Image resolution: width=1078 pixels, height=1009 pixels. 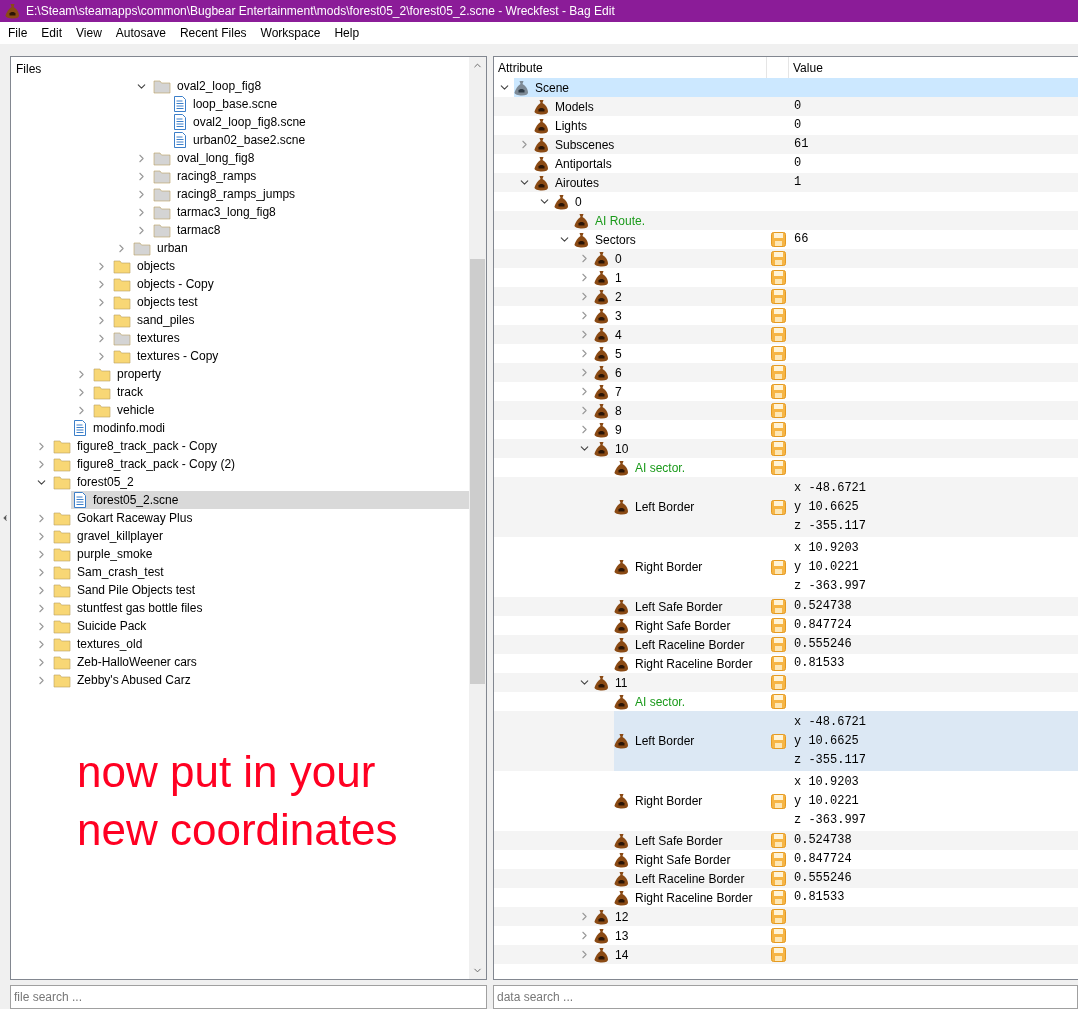 What do you see at coordinates (260, 644) in the screenshot?
I see `tree-item: textures_old` at bounding box center [260, 644].